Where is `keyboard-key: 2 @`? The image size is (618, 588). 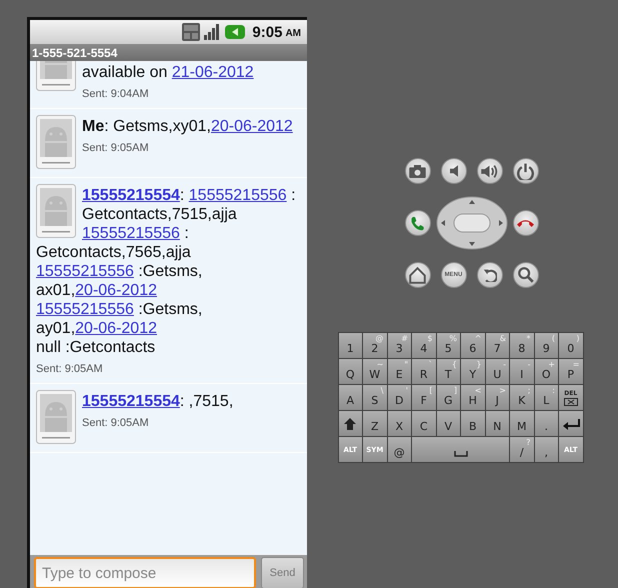
keyboard-key: 2 @ is located at coordinates (374, 345).